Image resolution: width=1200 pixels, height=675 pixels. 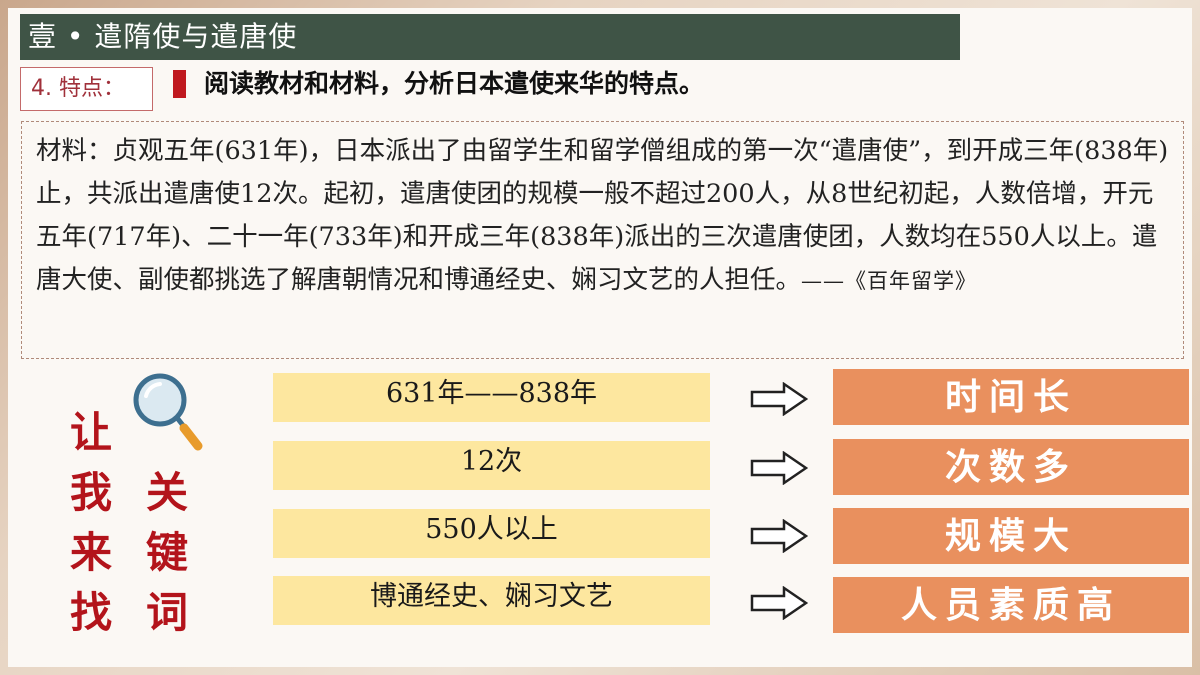 What do you see at coordinates (78, 88) in the screenshot?
I see `section-tag-label: 4. 特点：` at bounding box center [78, 88].